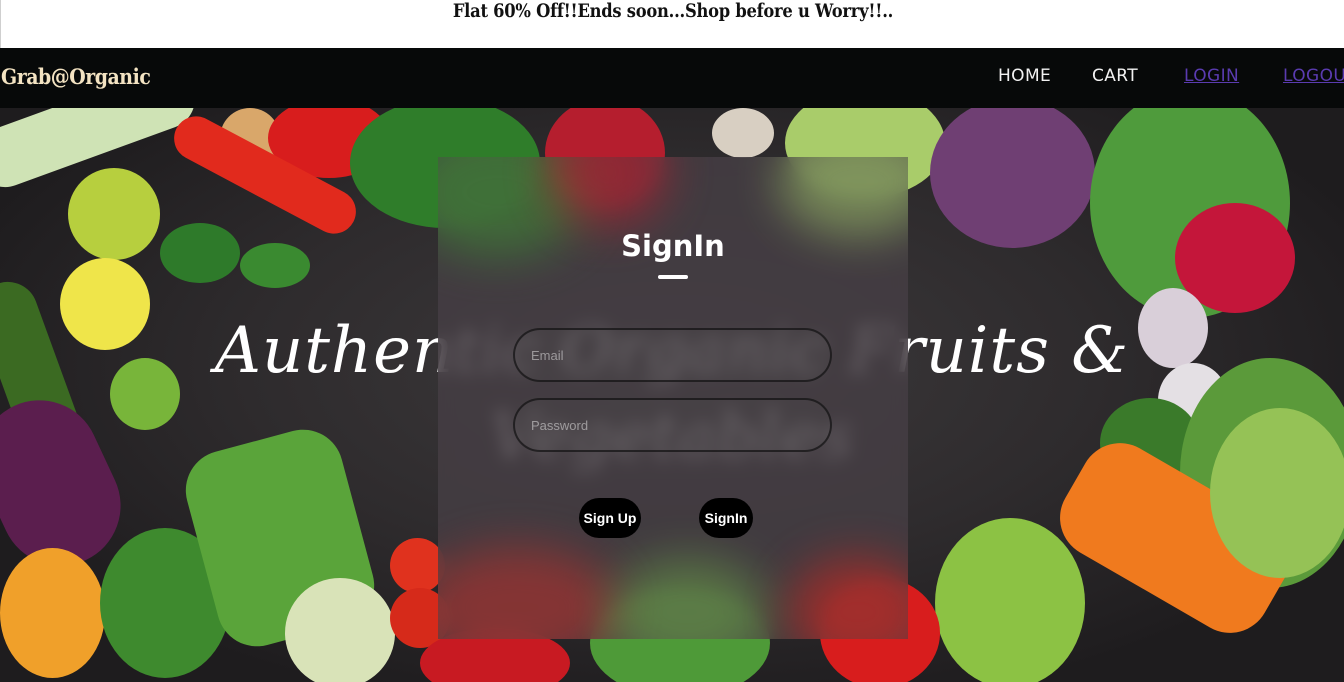 The image size is (1344, 682). I want to click on nav-link-login: LOGIN, so click(1211, 76).